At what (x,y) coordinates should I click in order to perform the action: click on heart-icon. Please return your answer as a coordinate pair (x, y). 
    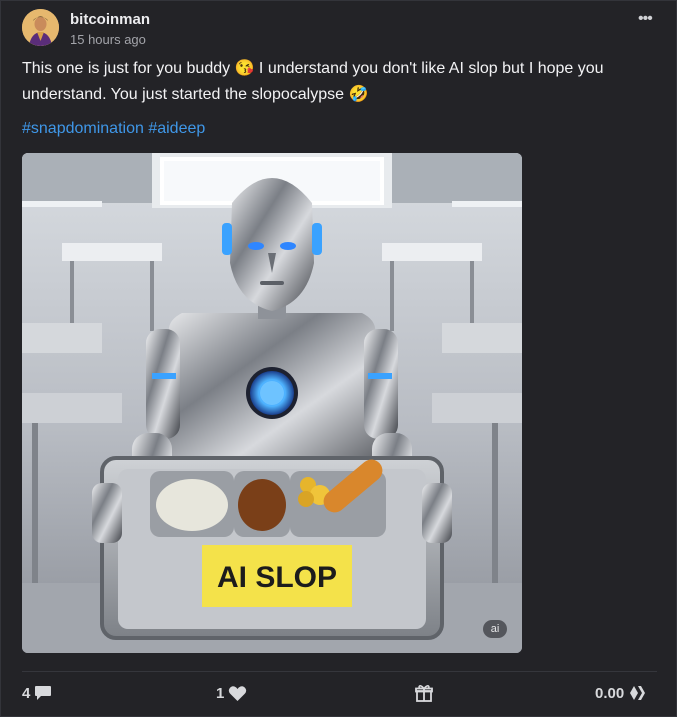
    Looking at the image, I should click on (237, 693).